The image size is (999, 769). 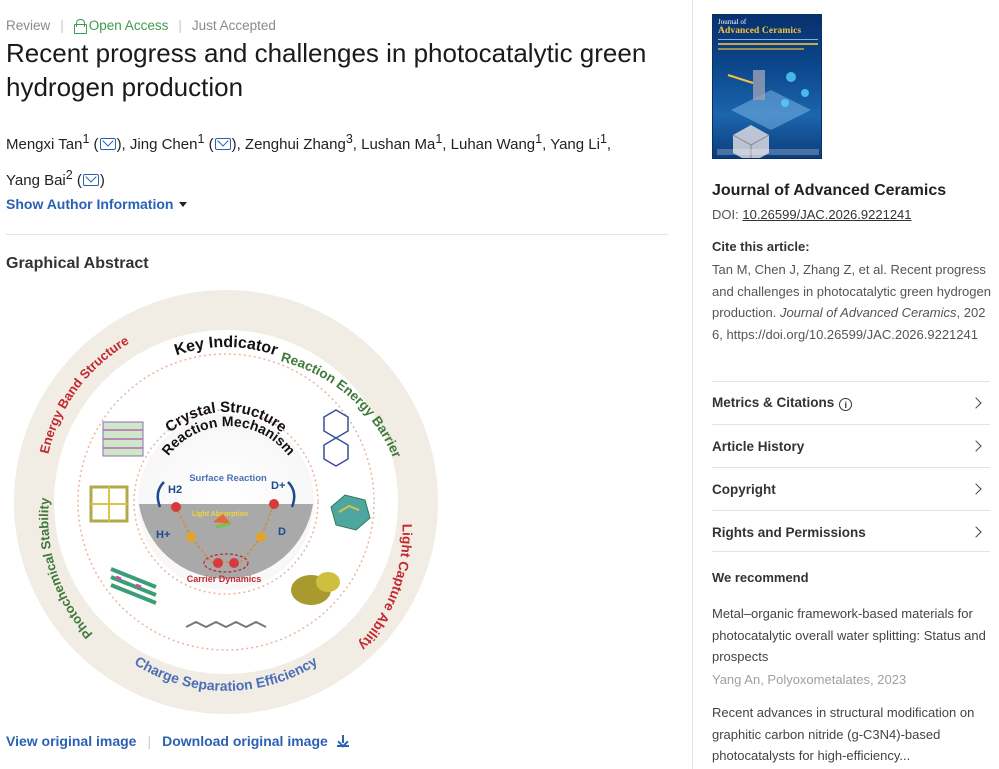 What do you see at coordinates (851, 445) in the screenshot?
I see `accordion-article-history: Article History` at bounding box center [851, 445].